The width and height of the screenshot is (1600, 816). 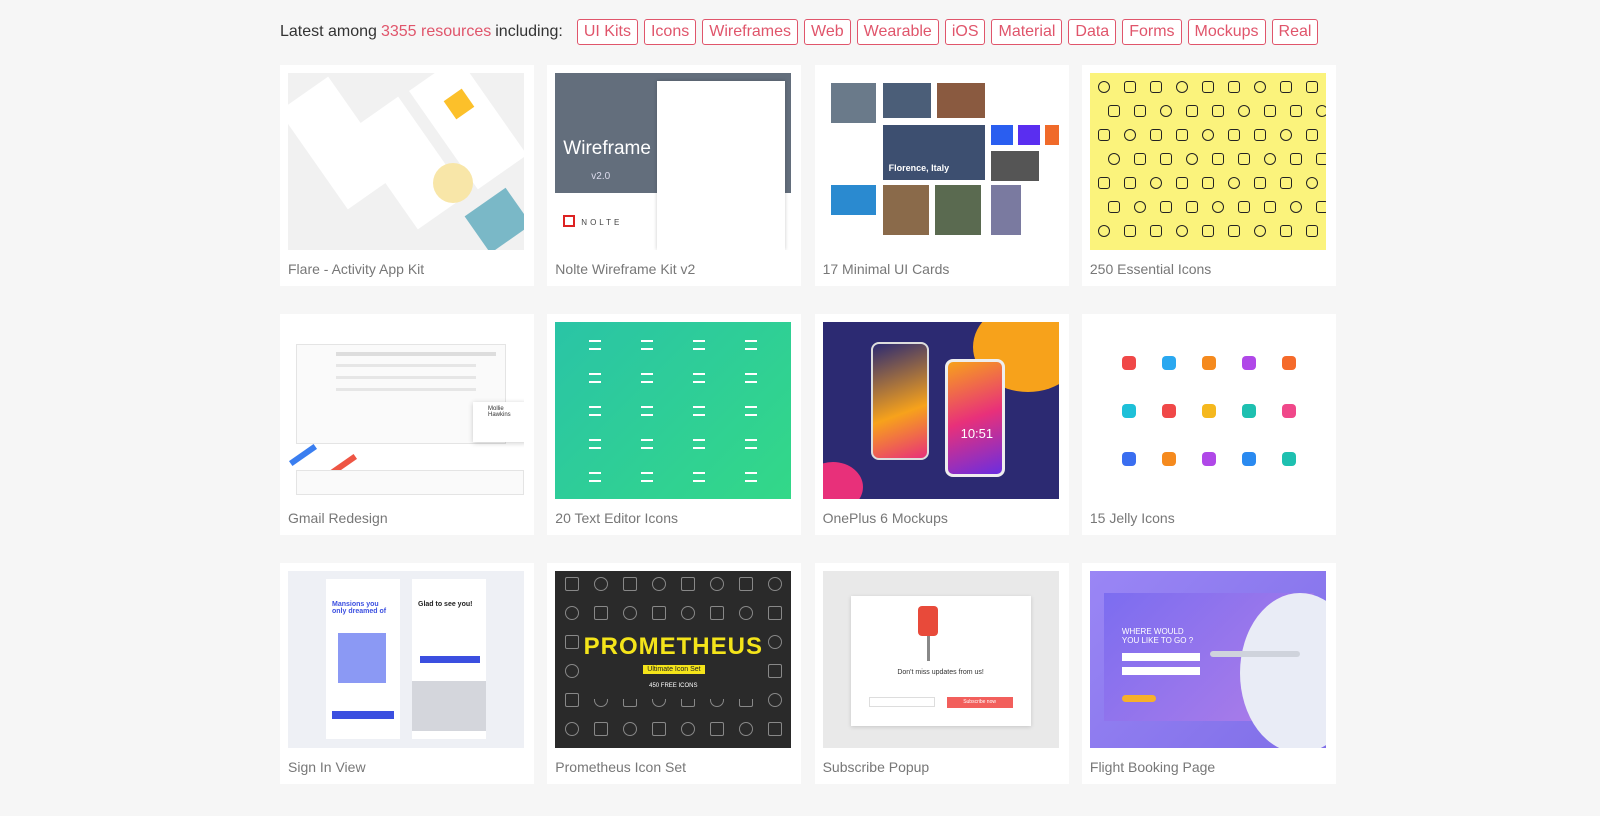 I want to click on thumb-sub2: 450 FREE ICONS, so click(x=673, y=686).